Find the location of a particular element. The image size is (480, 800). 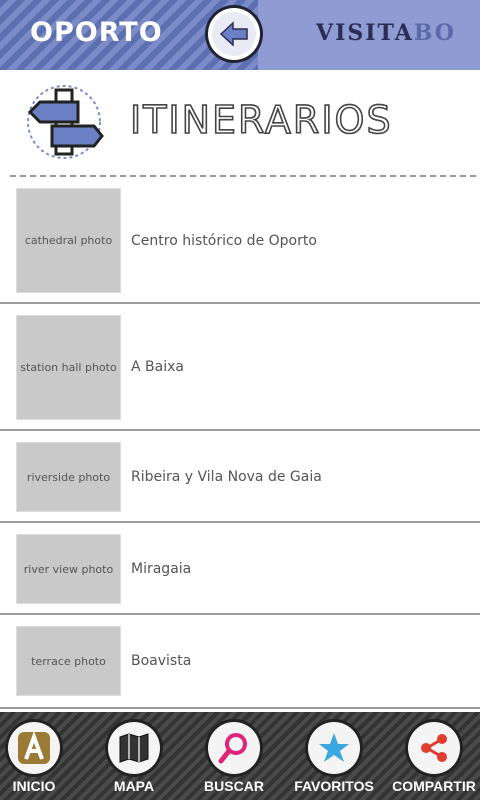

bottom-nav: INICIO MAPA BUSCAR FAVORITOS COMPARTIR is located at coordinates (240, 756).